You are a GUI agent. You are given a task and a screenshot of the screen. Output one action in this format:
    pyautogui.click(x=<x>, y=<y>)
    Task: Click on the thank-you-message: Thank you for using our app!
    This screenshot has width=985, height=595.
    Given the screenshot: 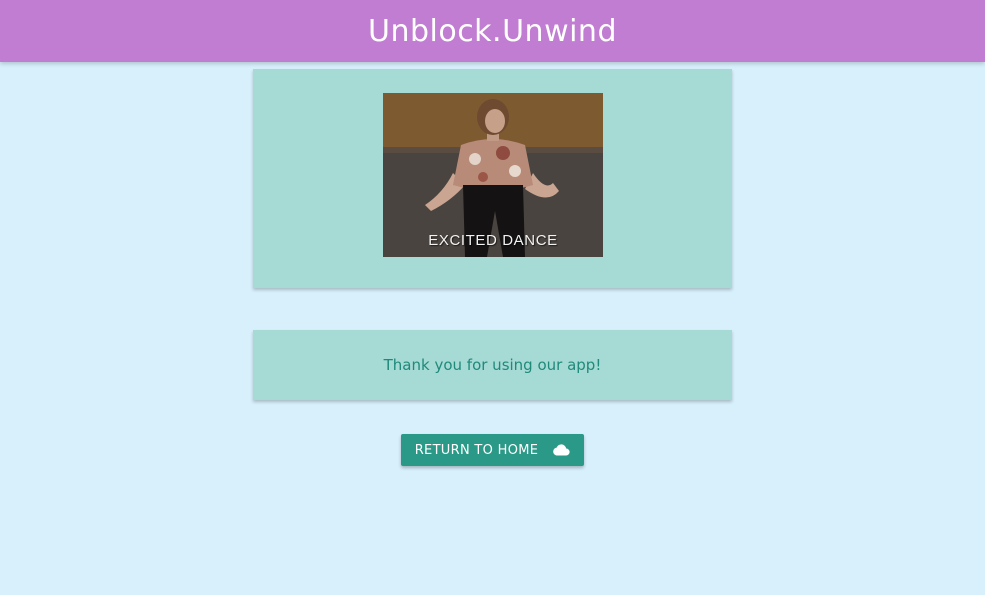 What is the action you would take?
    pyautogui.click(x=492, y=365)
    